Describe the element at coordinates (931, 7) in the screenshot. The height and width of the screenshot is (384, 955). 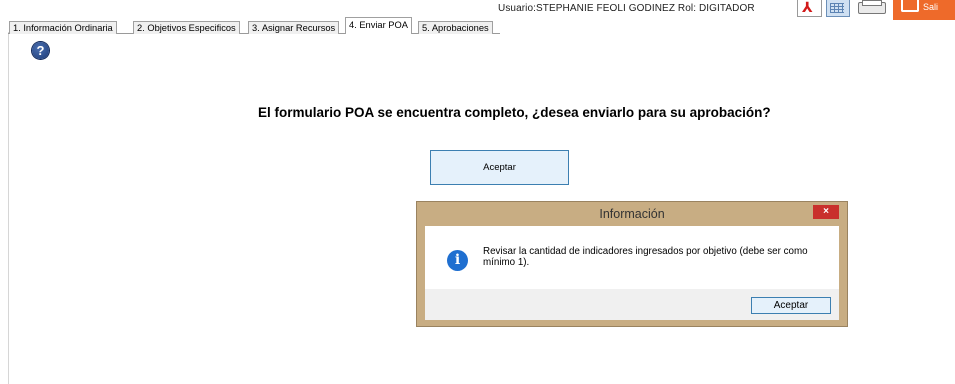
I see `exit-label: Sali` at that location.